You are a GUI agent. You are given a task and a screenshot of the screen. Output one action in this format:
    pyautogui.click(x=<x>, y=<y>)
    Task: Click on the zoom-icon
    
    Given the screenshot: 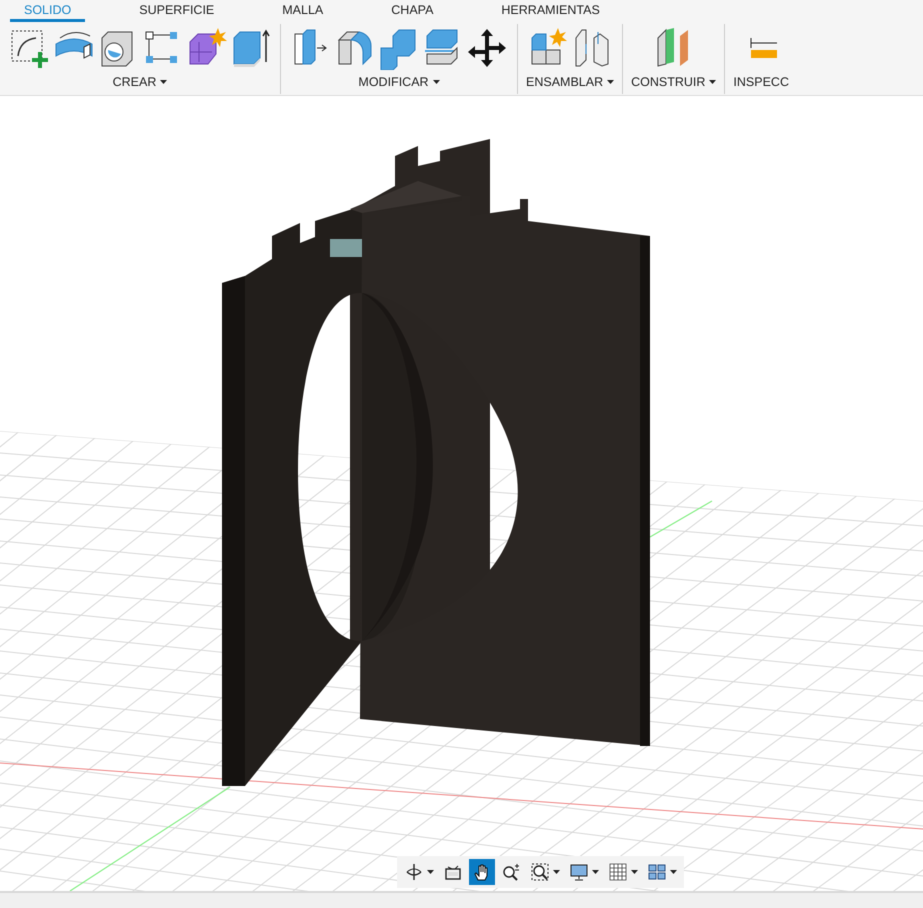 What is the action you would take?
    pyautogui.click(x=511, y=872)
    